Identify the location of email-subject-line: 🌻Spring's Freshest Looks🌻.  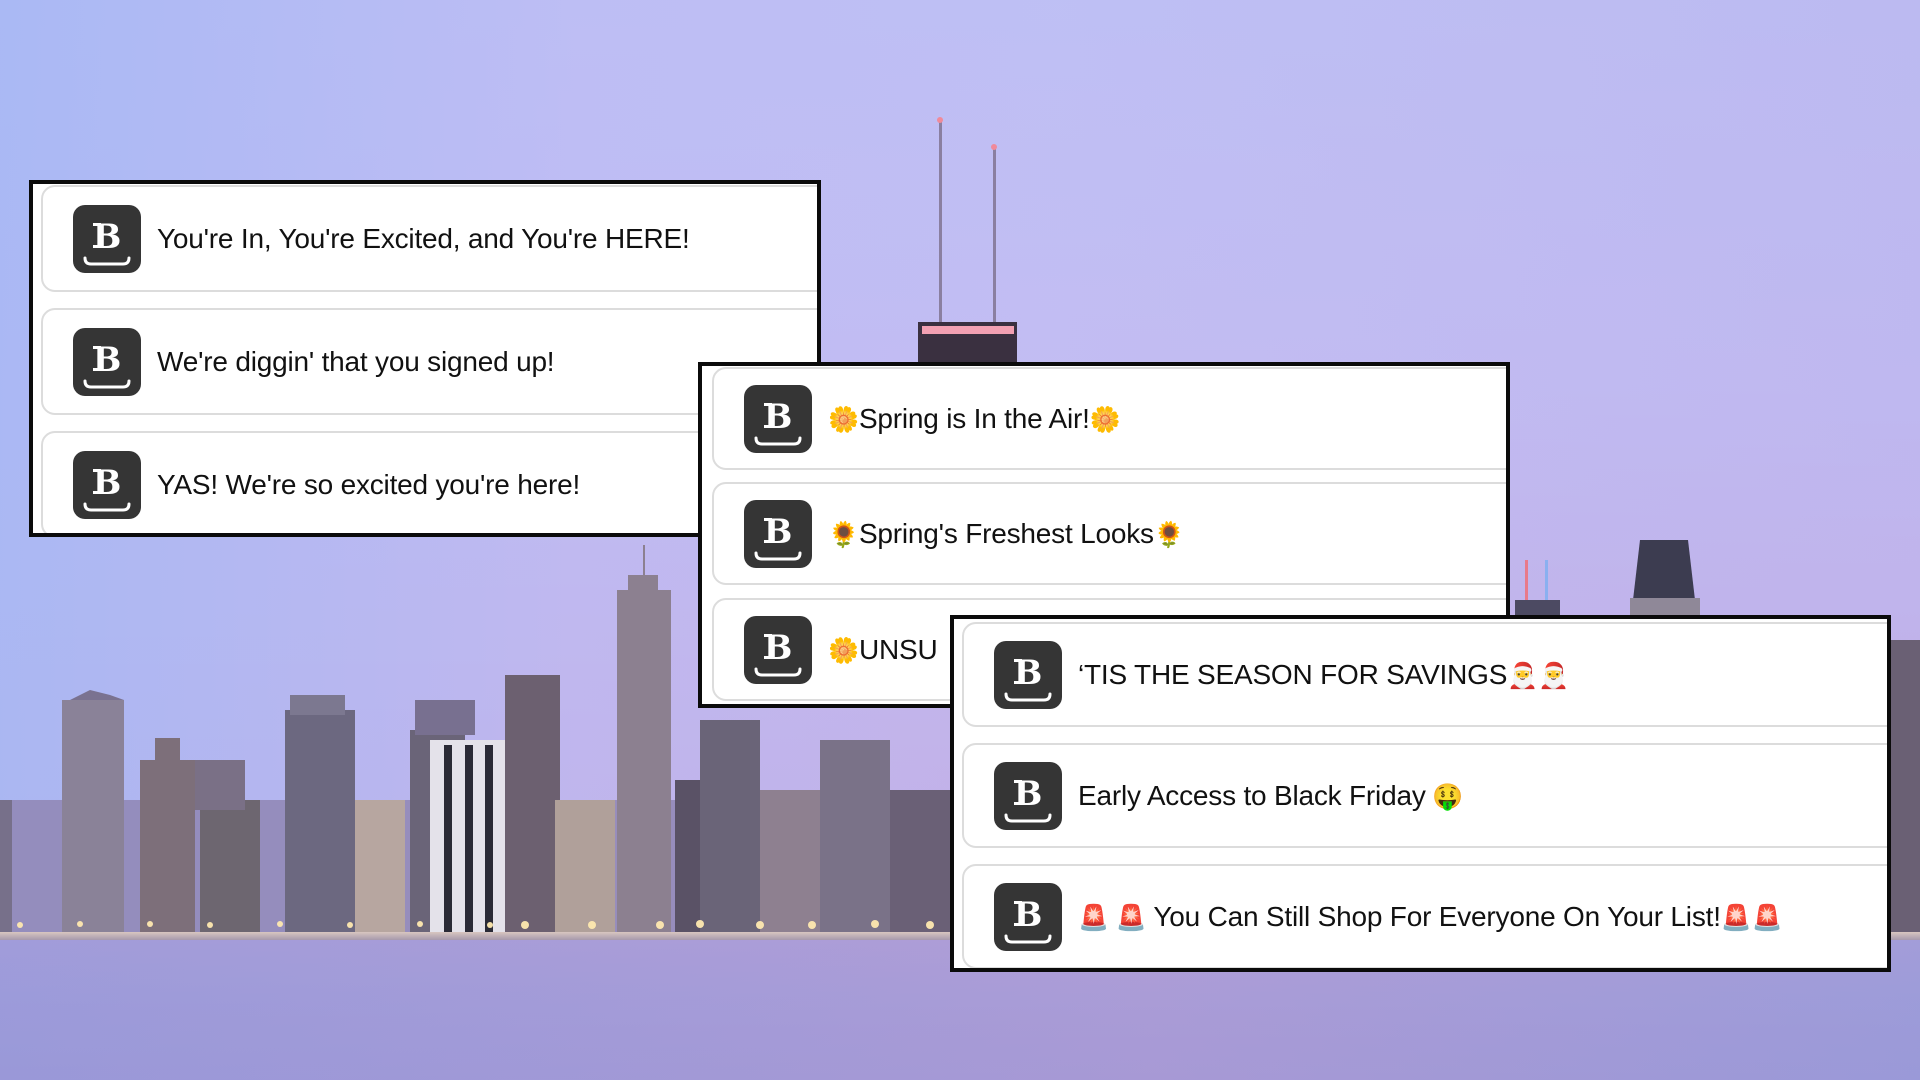
(1006, 534).